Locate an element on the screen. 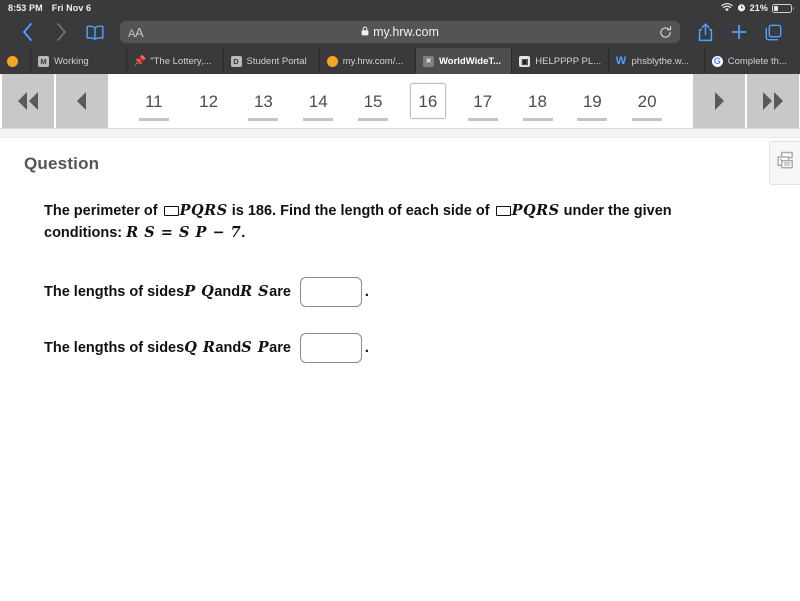 This screenshot has width=800, height=601. page-number-label: 12 is located at coordinates (209, 101).